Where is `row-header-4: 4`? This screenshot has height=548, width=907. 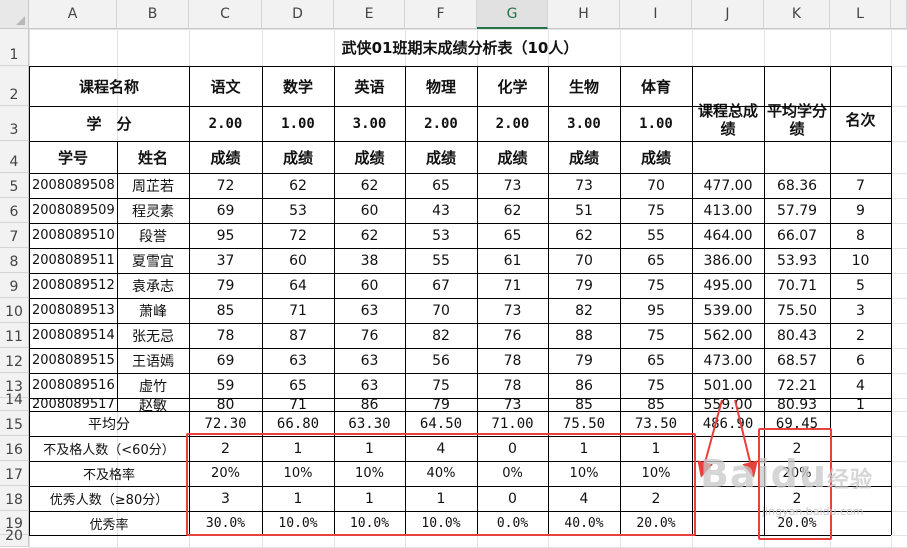 row-header-4: 4 is located at coordinates (14, 157).